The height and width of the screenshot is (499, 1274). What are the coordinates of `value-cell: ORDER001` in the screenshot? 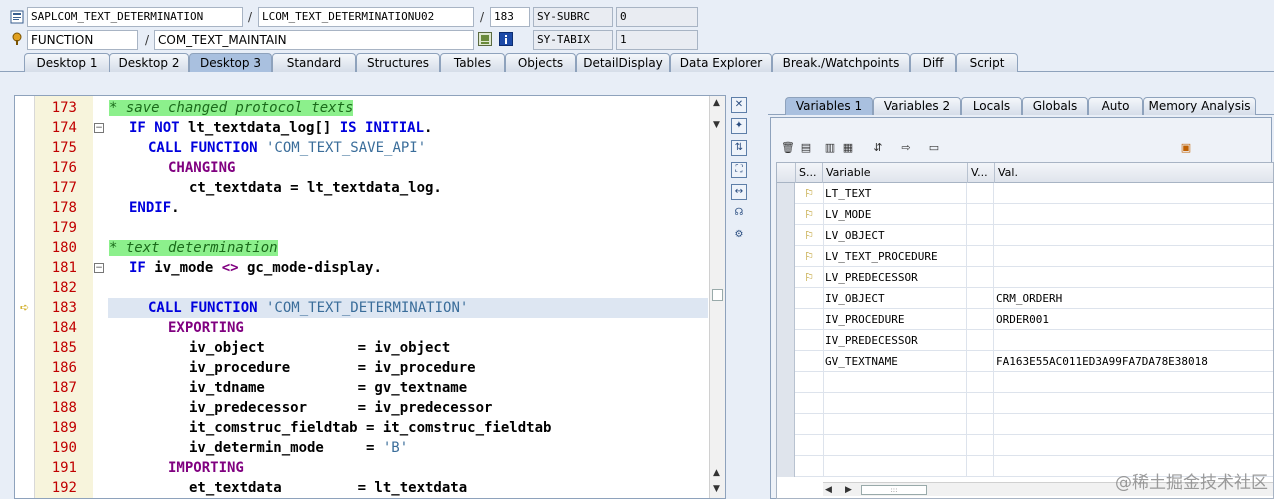 It's located at (1134, 319).